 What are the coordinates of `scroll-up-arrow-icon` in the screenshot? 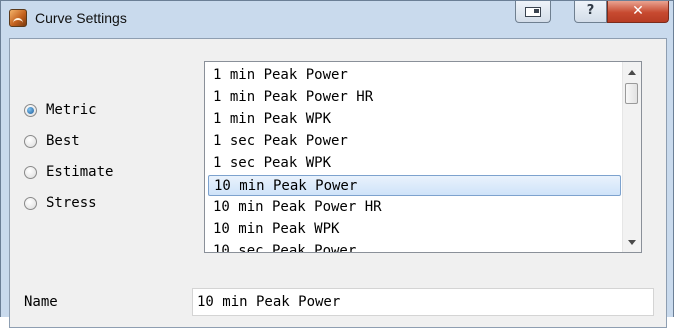 It's located at (632, 72).